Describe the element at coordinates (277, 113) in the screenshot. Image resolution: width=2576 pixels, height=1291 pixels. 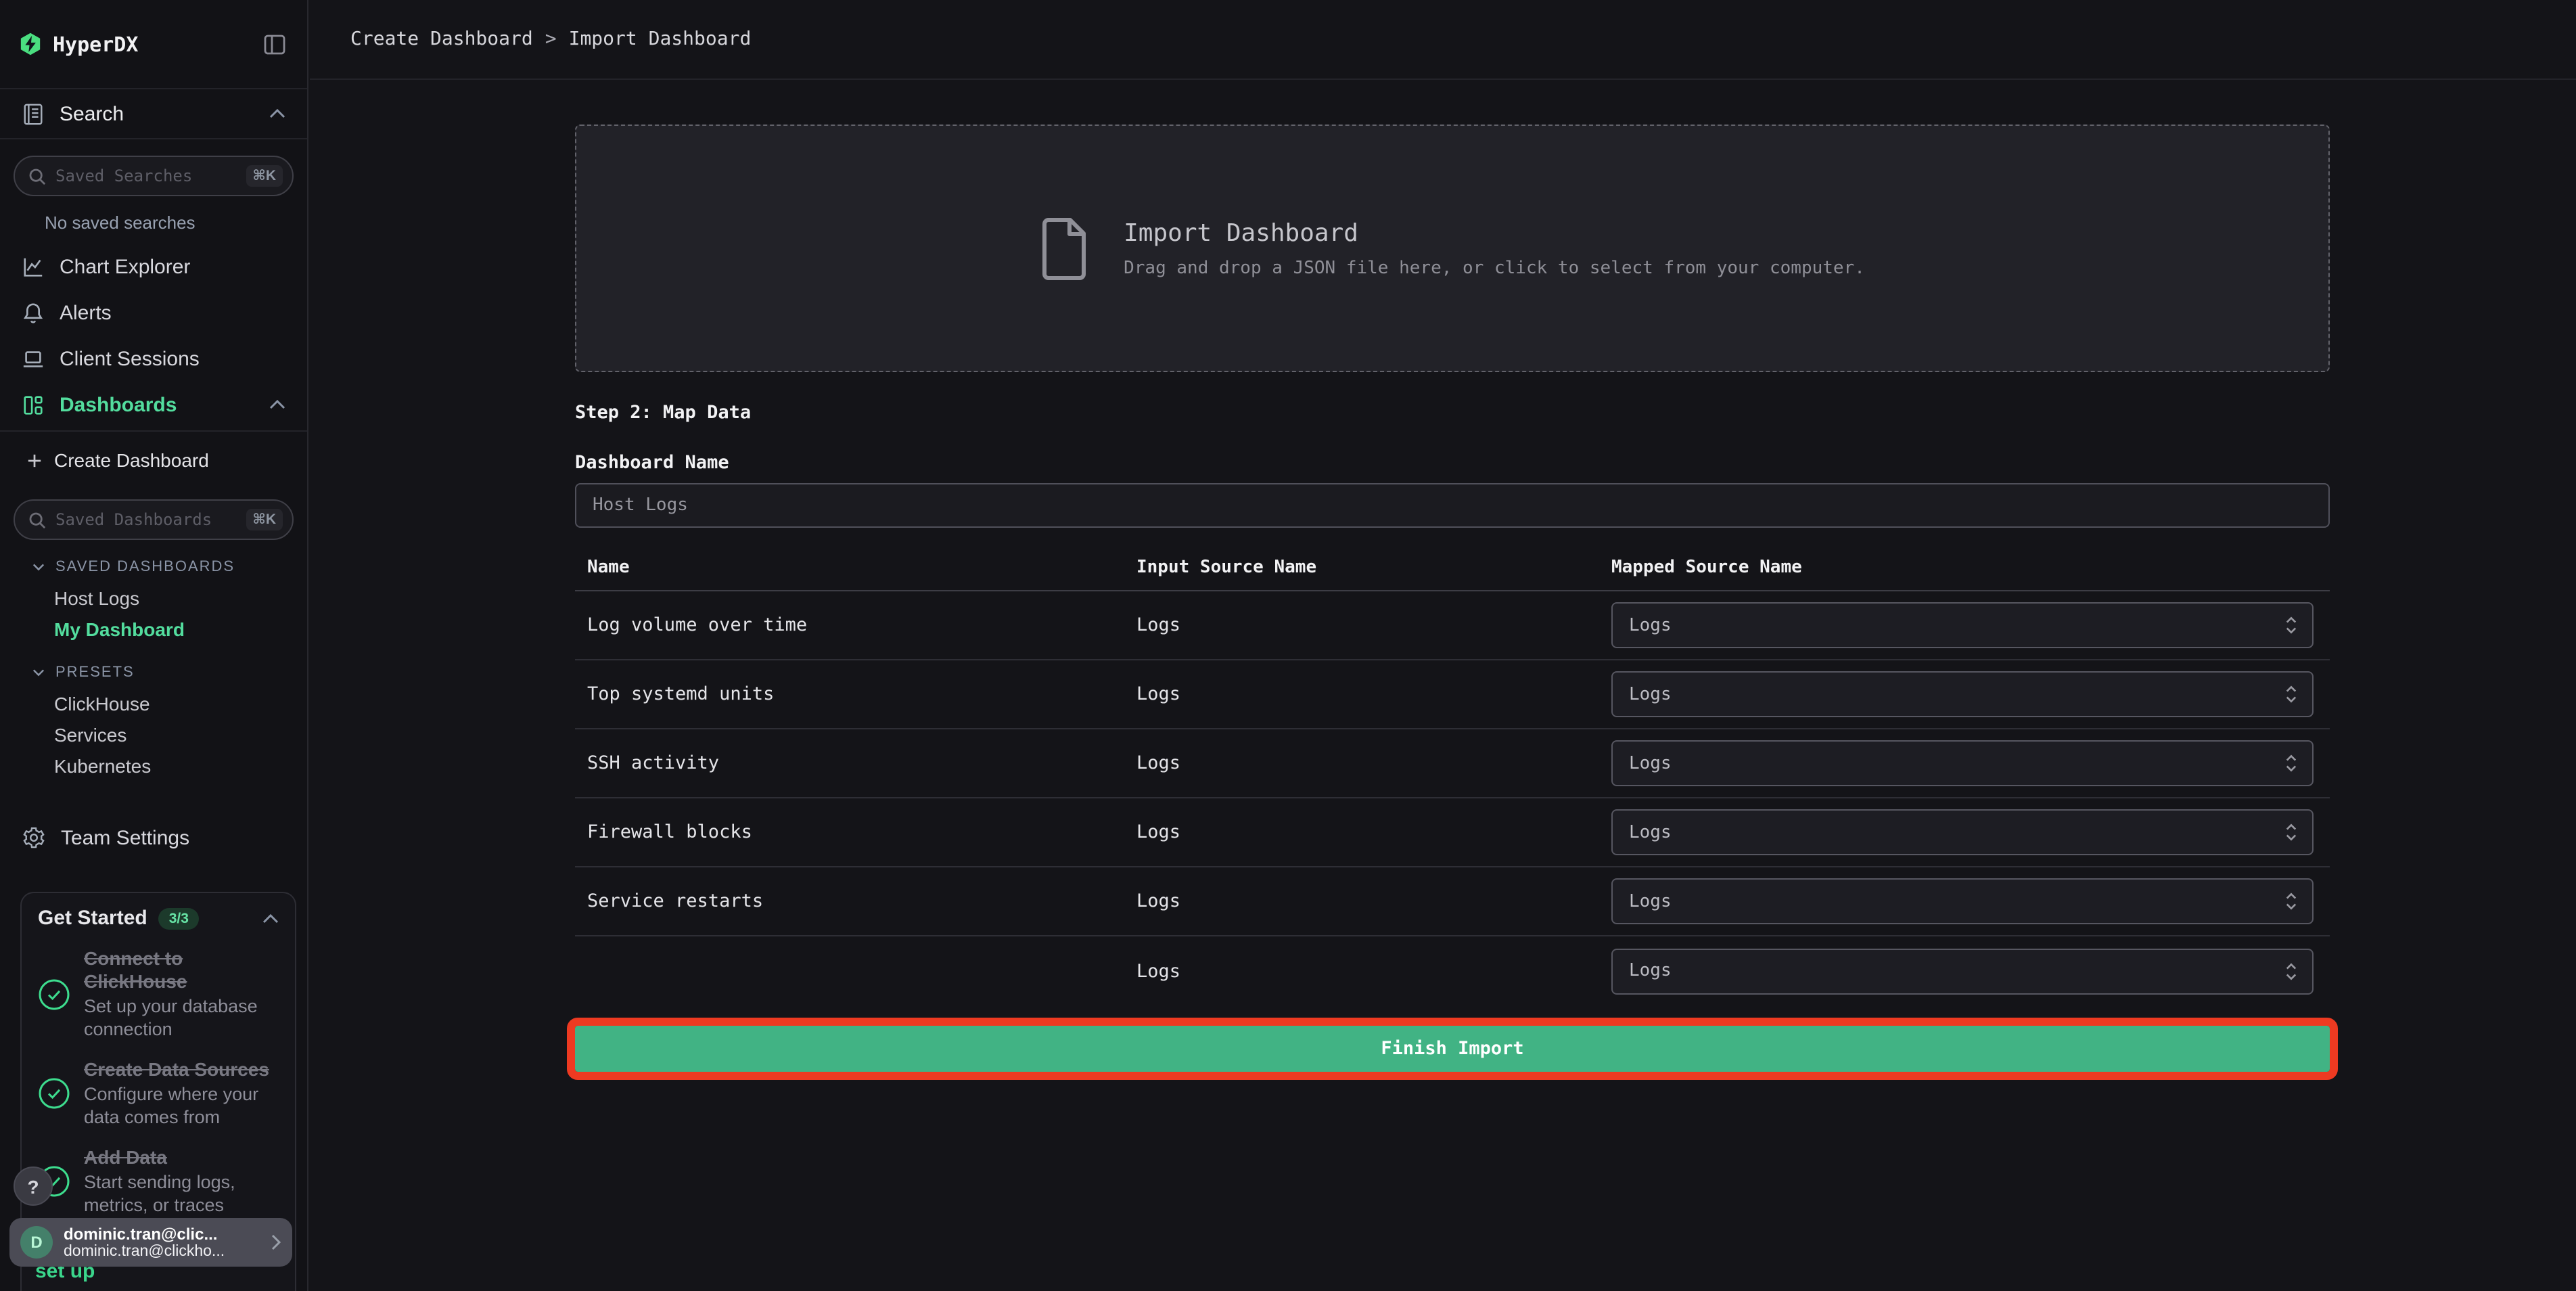
I see `chevron-up-icon` at that location.